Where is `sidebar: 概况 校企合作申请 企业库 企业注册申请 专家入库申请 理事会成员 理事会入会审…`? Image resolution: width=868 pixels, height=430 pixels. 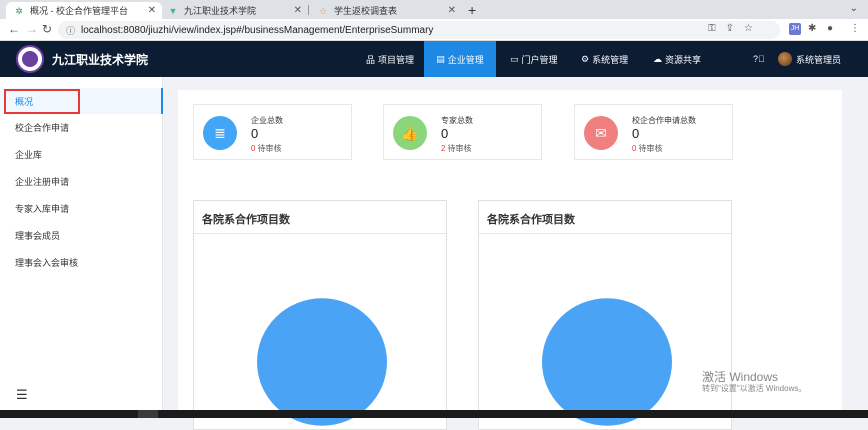
sidebar: 概况 校企合作申请 企业库 企业注册申请 专家入库申请 理事会成员 理事会入会审… is located at coordinates (81, 243).